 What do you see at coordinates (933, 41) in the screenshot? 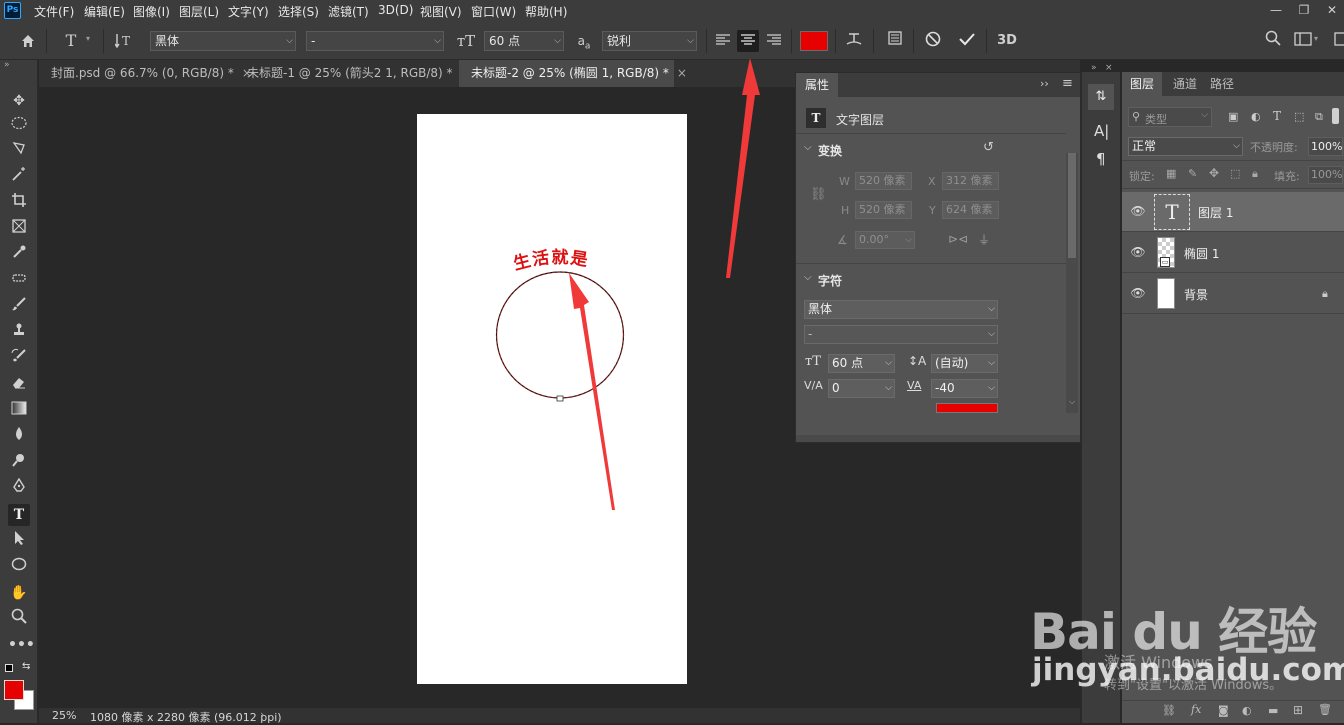
I see `cancel-edits-icon` at bounding box center [933, 41].